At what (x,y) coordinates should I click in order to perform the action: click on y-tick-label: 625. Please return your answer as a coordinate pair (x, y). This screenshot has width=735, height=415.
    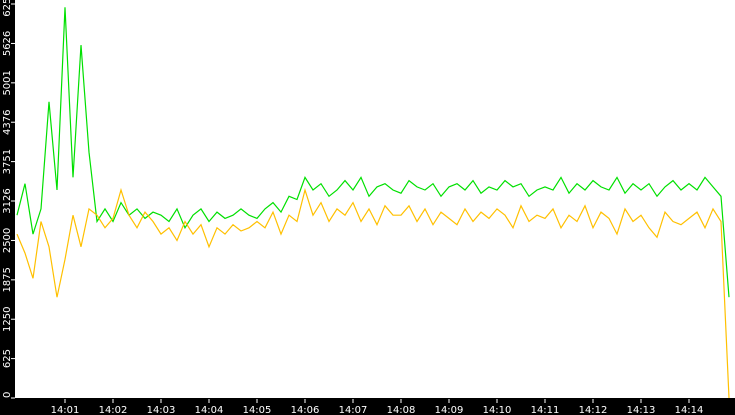
    Looking at the image, I should click on (7, 358).